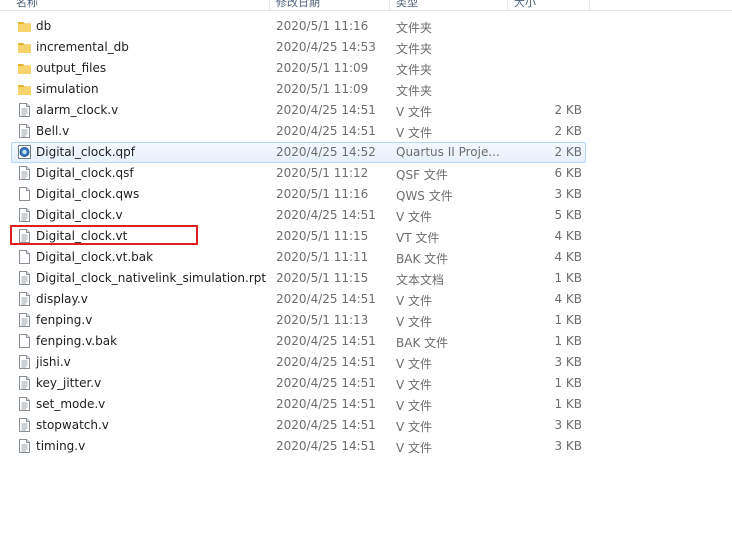 This screenshot has width=732, height=554. Describe the element at coordinates (88, 194) in the screenshot. I see `file-name: Digital_clock.qws` at that location.